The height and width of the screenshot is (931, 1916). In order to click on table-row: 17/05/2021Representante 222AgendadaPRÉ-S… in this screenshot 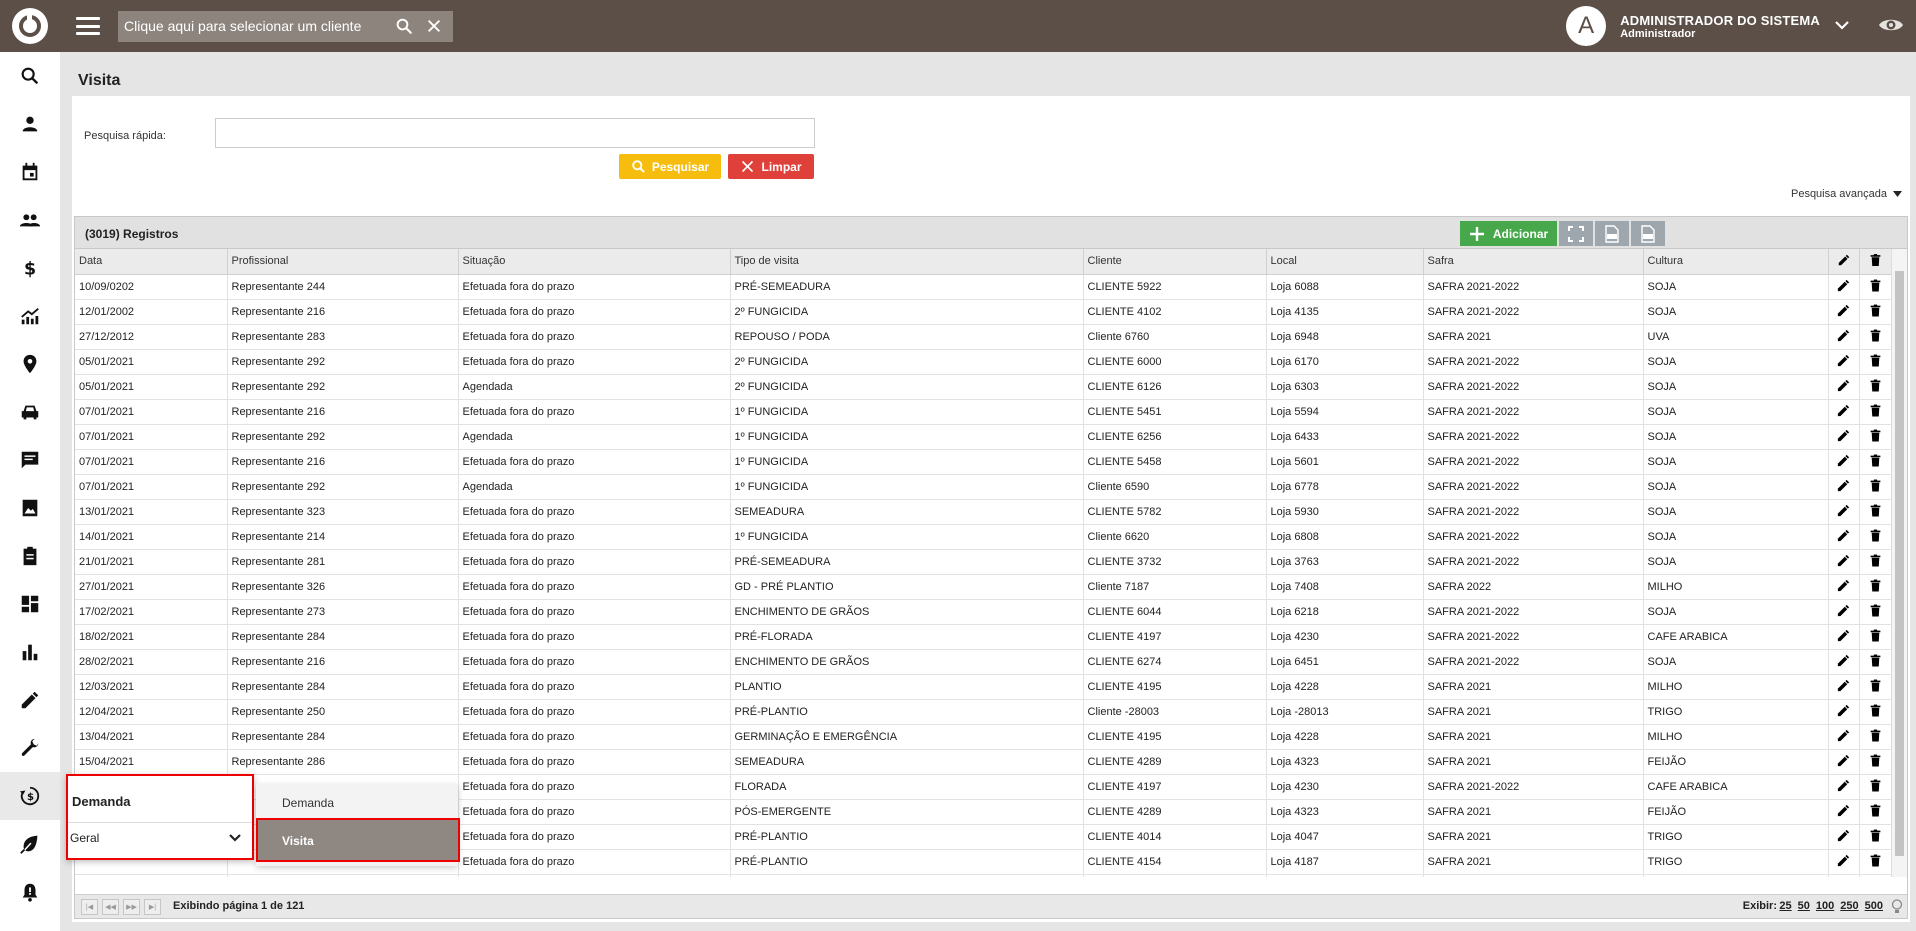, I will do `click(983, 875)`.